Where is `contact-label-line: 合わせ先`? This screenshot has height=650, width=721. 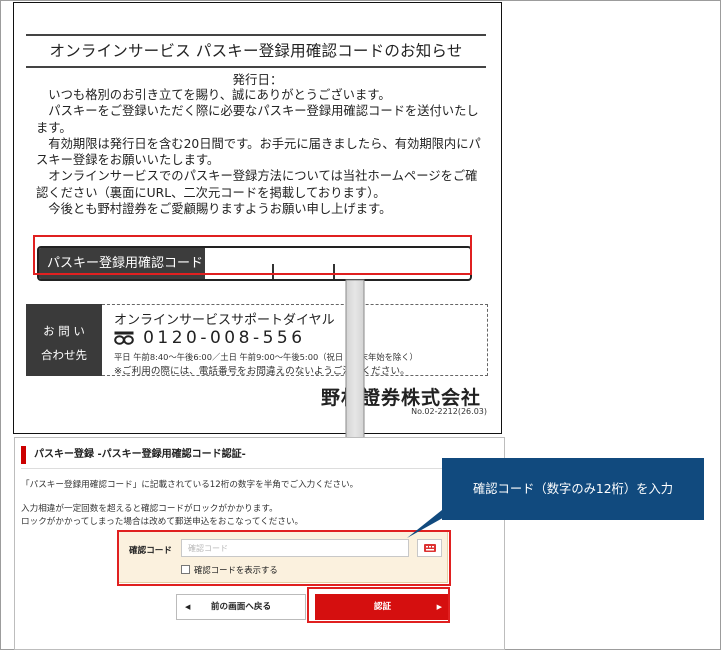 contact-label-line: 合わせ先 is located at coordinates (64, 355).